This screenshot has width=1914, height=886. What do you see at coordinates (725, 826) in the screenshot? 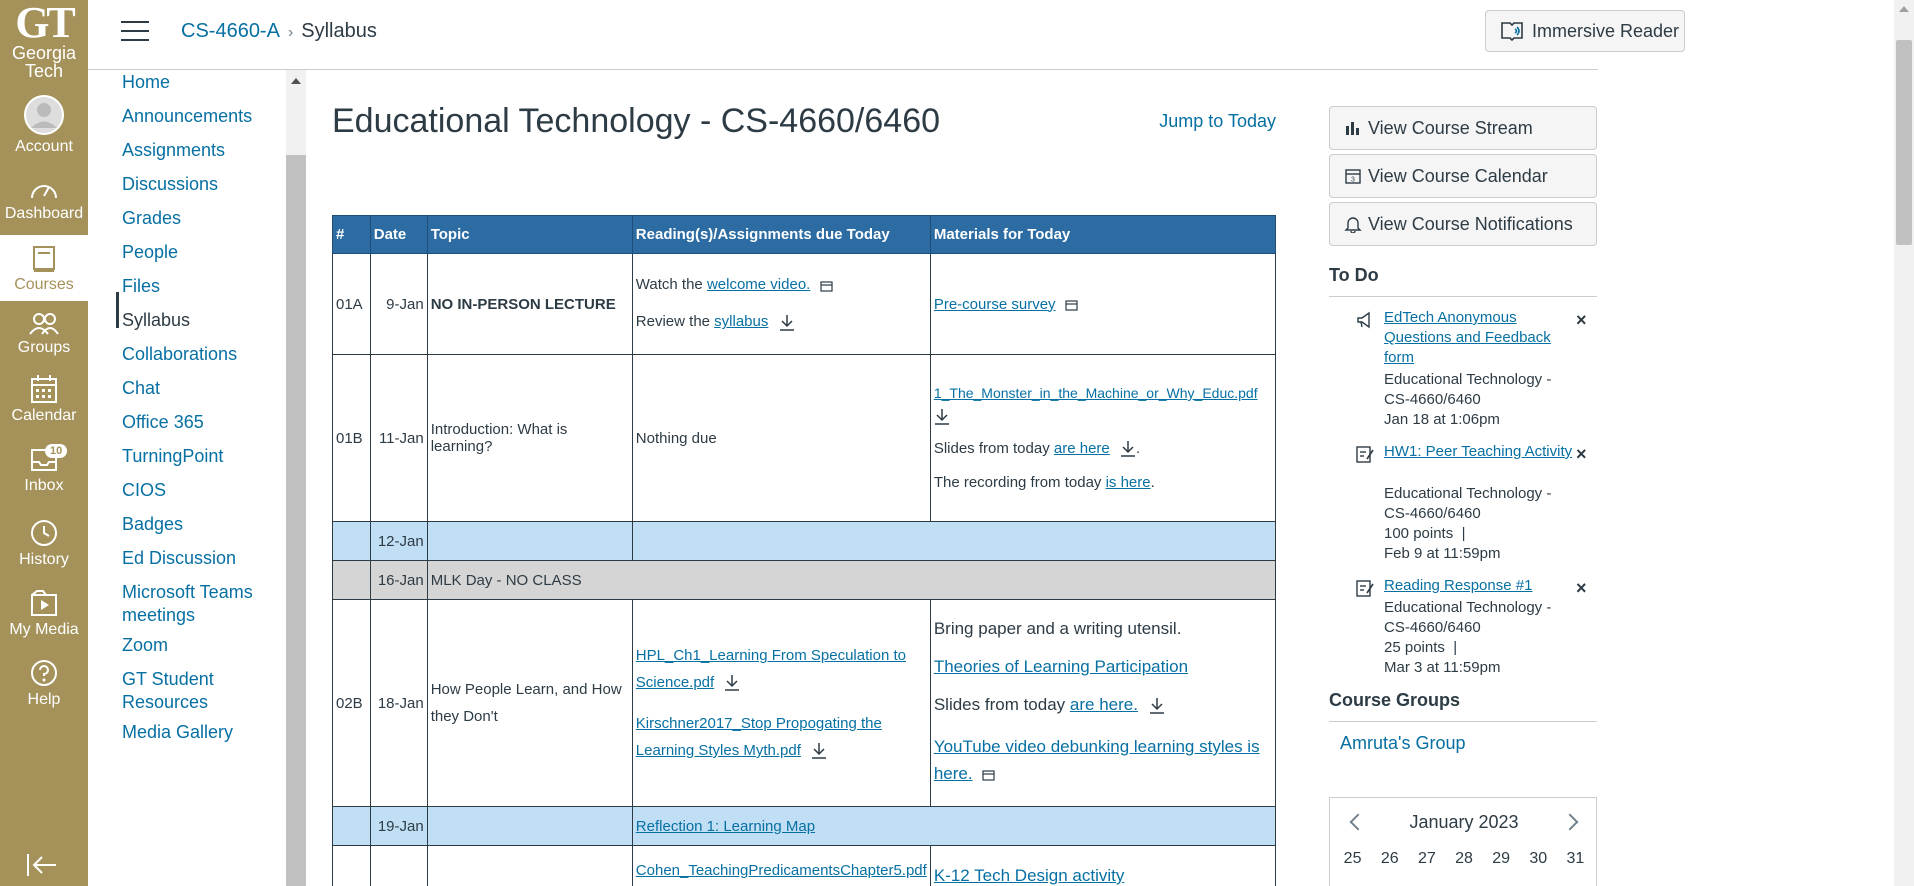
I see `reflection-1-link: Reflection 1: Learning Map` at bounding box center [725, 826].